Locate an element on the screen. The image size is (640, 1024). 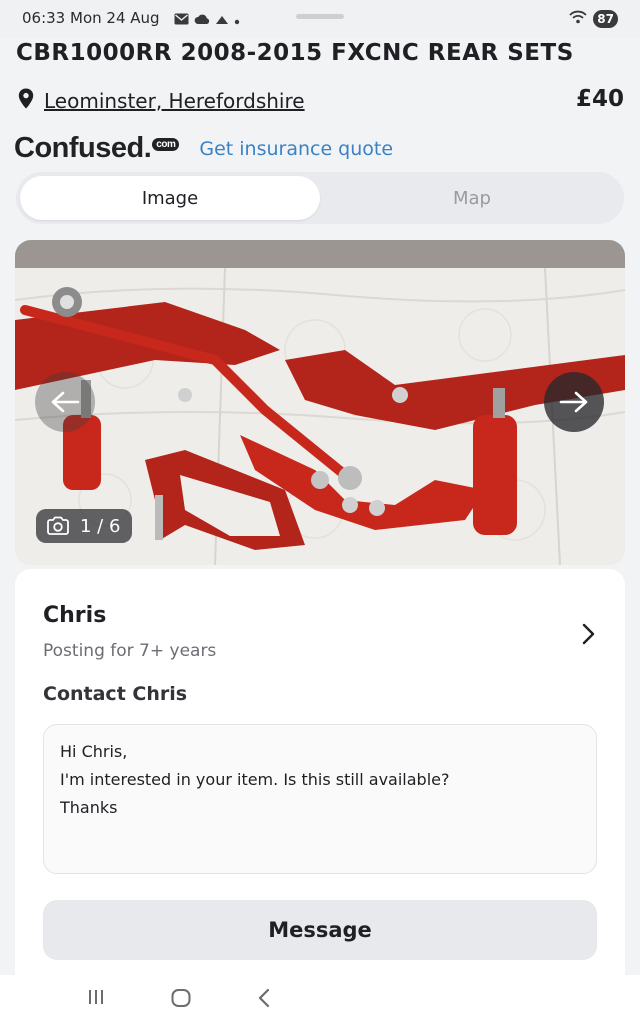
location-pin-icon is located at coordinates (26, 100).